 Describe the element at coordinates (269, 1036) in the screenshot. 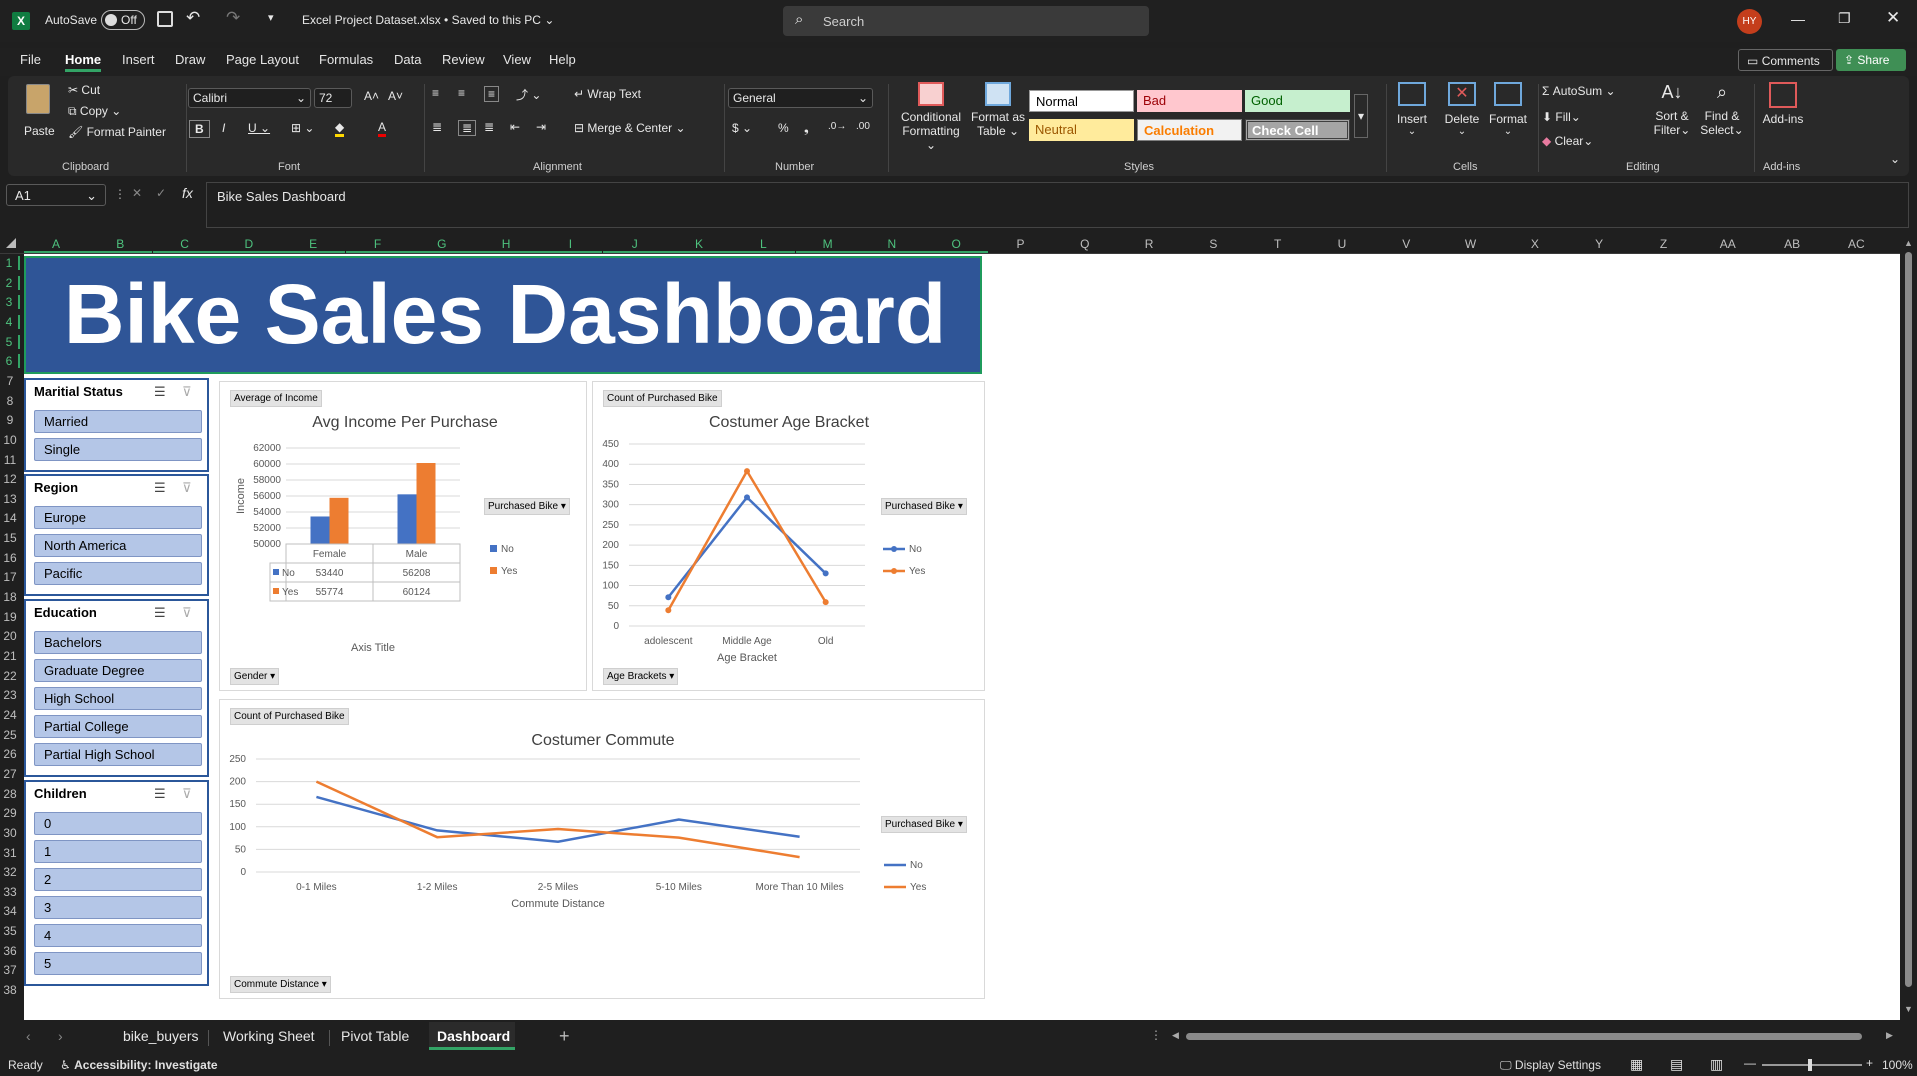

I see `sheet-tab-working-sheet: Working Sheet` at that location.